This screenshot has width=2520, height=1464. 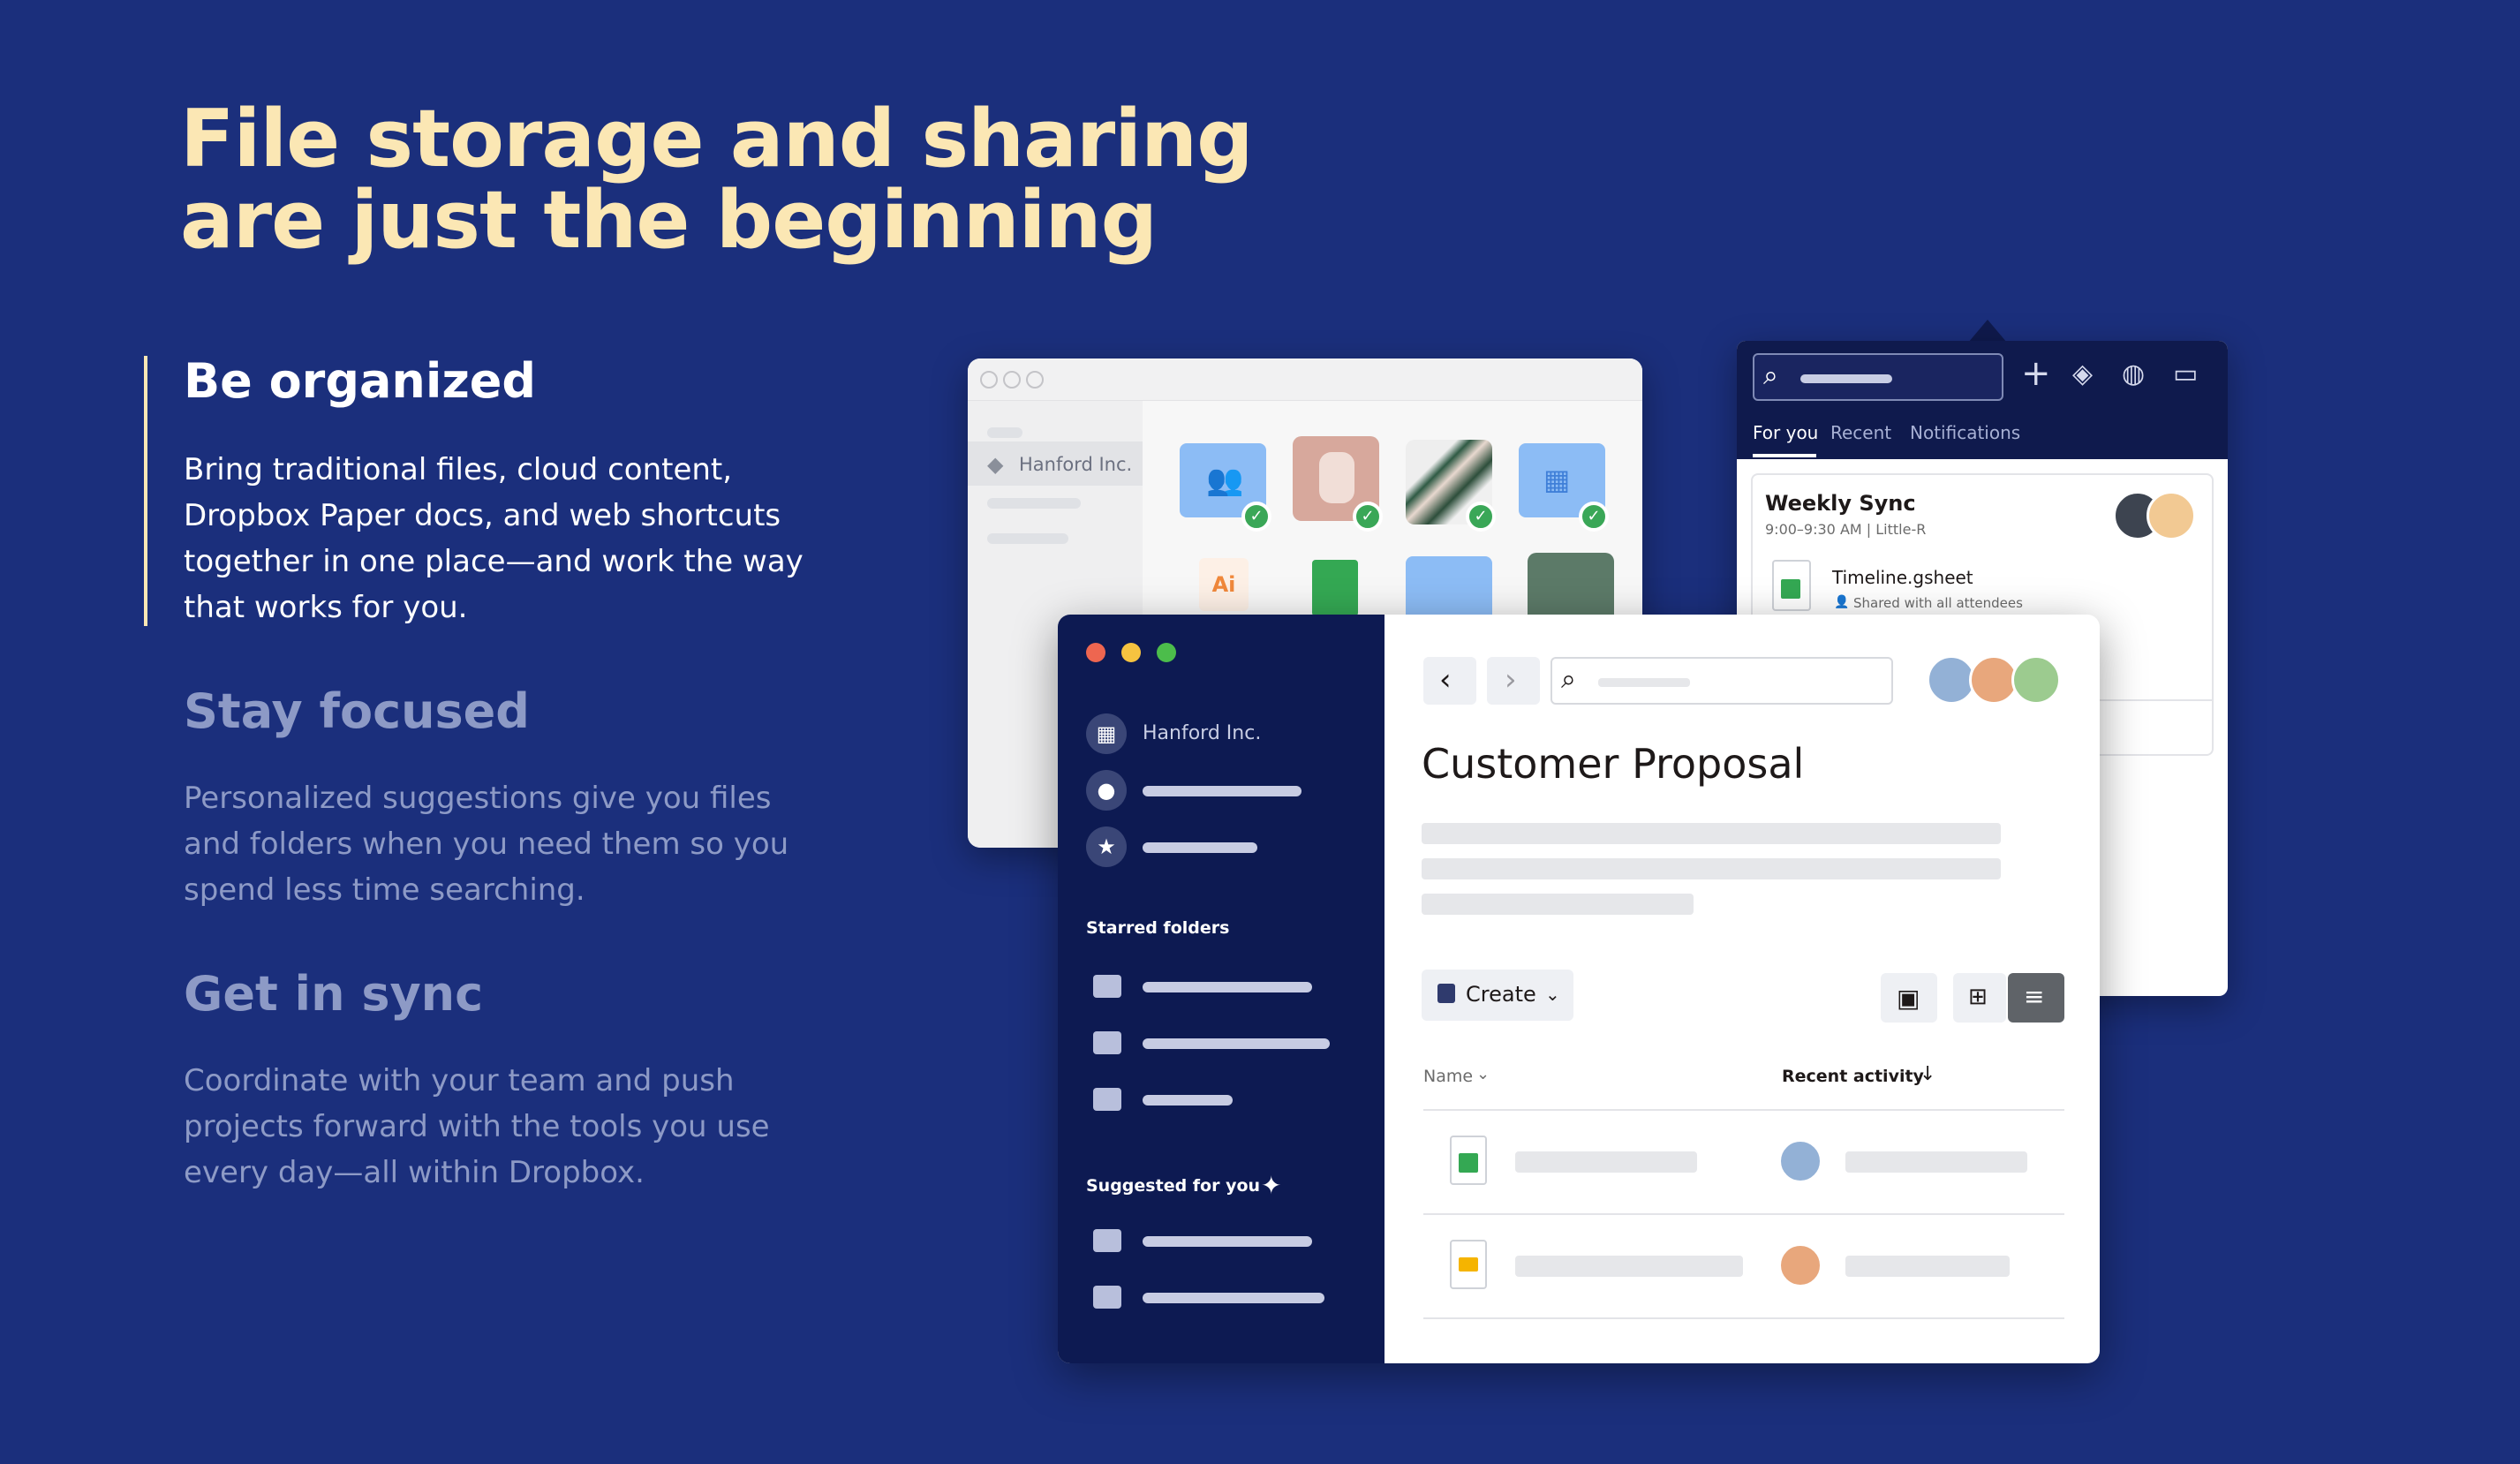 What do you see at coordinates (1938, 603) in the screenshot?
I see `file-shared-note: Shared with all attendees` at bounding box center [1938, 603].